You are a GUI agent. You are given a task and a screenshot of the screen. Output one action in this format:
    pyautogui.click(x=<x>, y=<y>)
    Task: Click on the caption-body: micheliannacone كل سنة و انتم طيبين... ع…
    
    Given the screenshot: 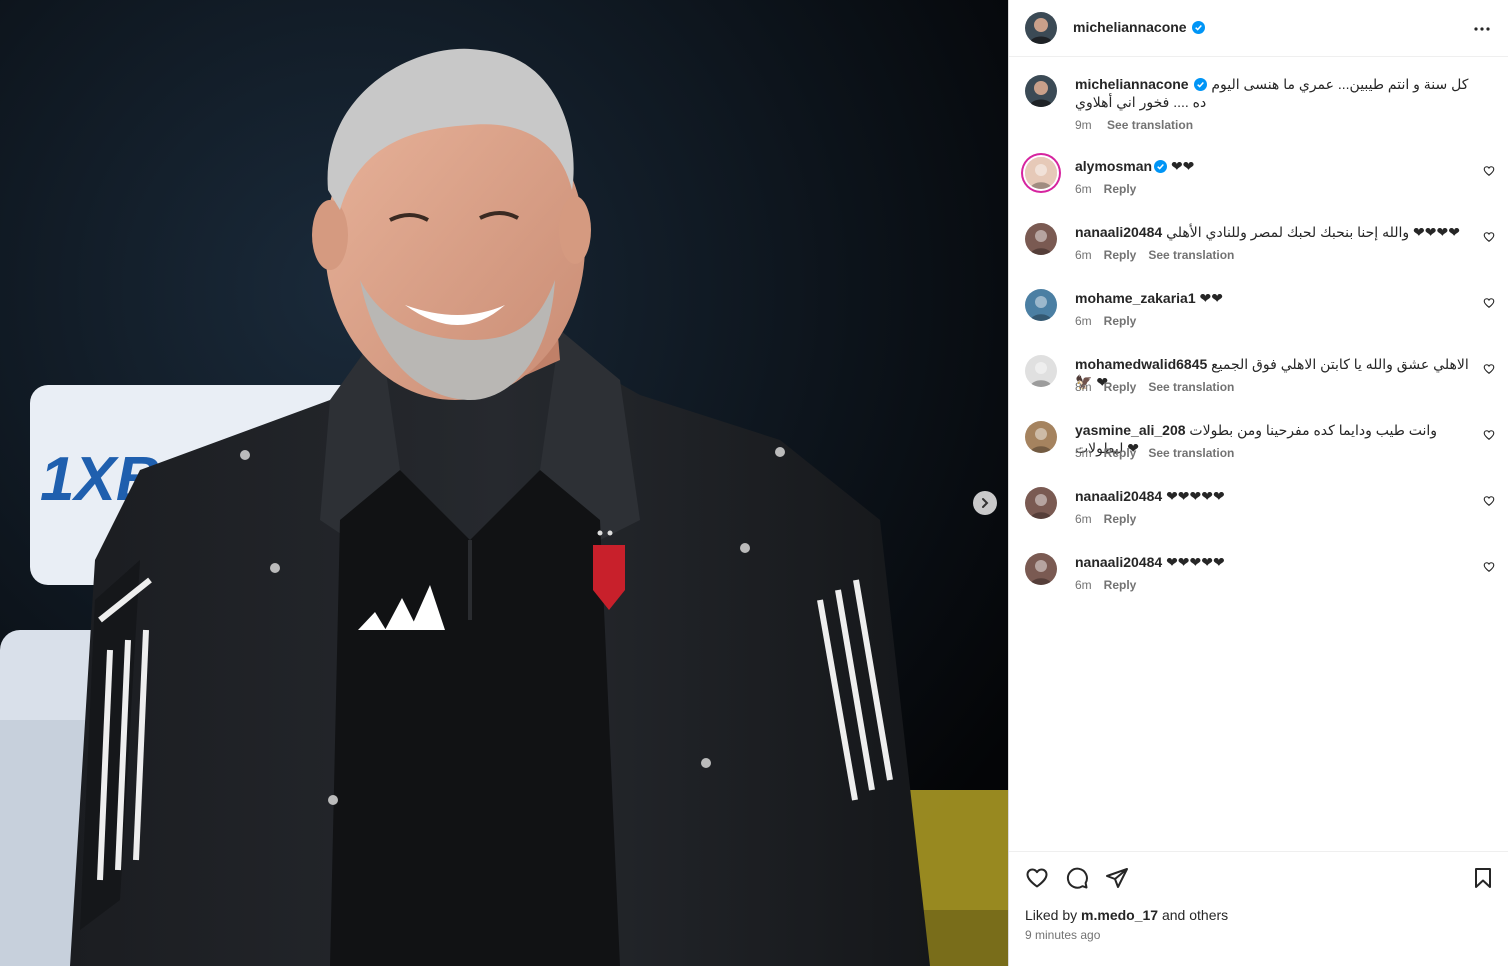 What is the action you would take?
    pyautogui.click(x=1275, y=93)
    